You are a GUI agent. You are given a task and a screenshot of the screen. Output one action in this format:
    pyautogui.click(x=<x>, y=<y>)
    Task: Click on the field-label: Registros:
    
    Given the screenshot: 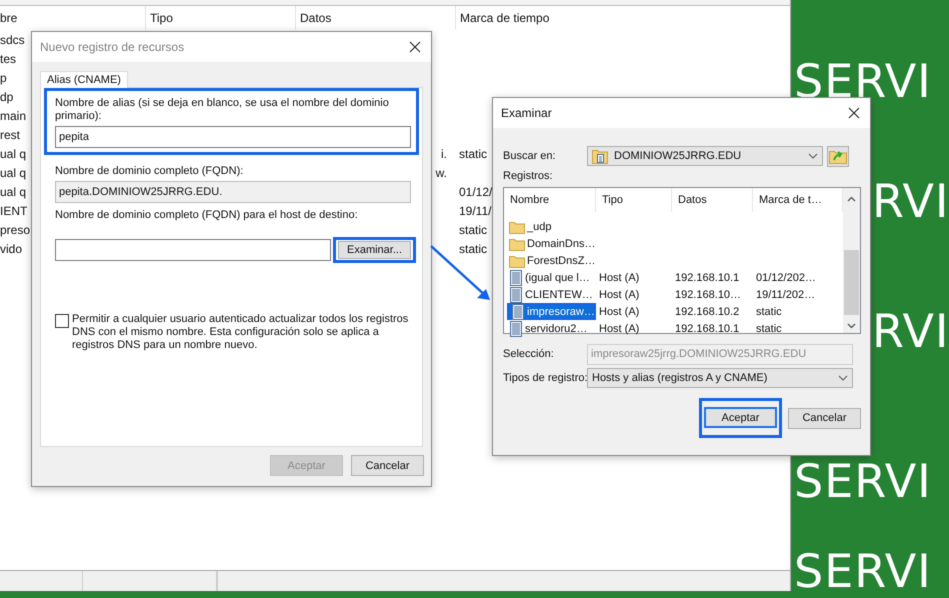 What is the action you would take?
    pyautogui.click(x=528, y=176)
    